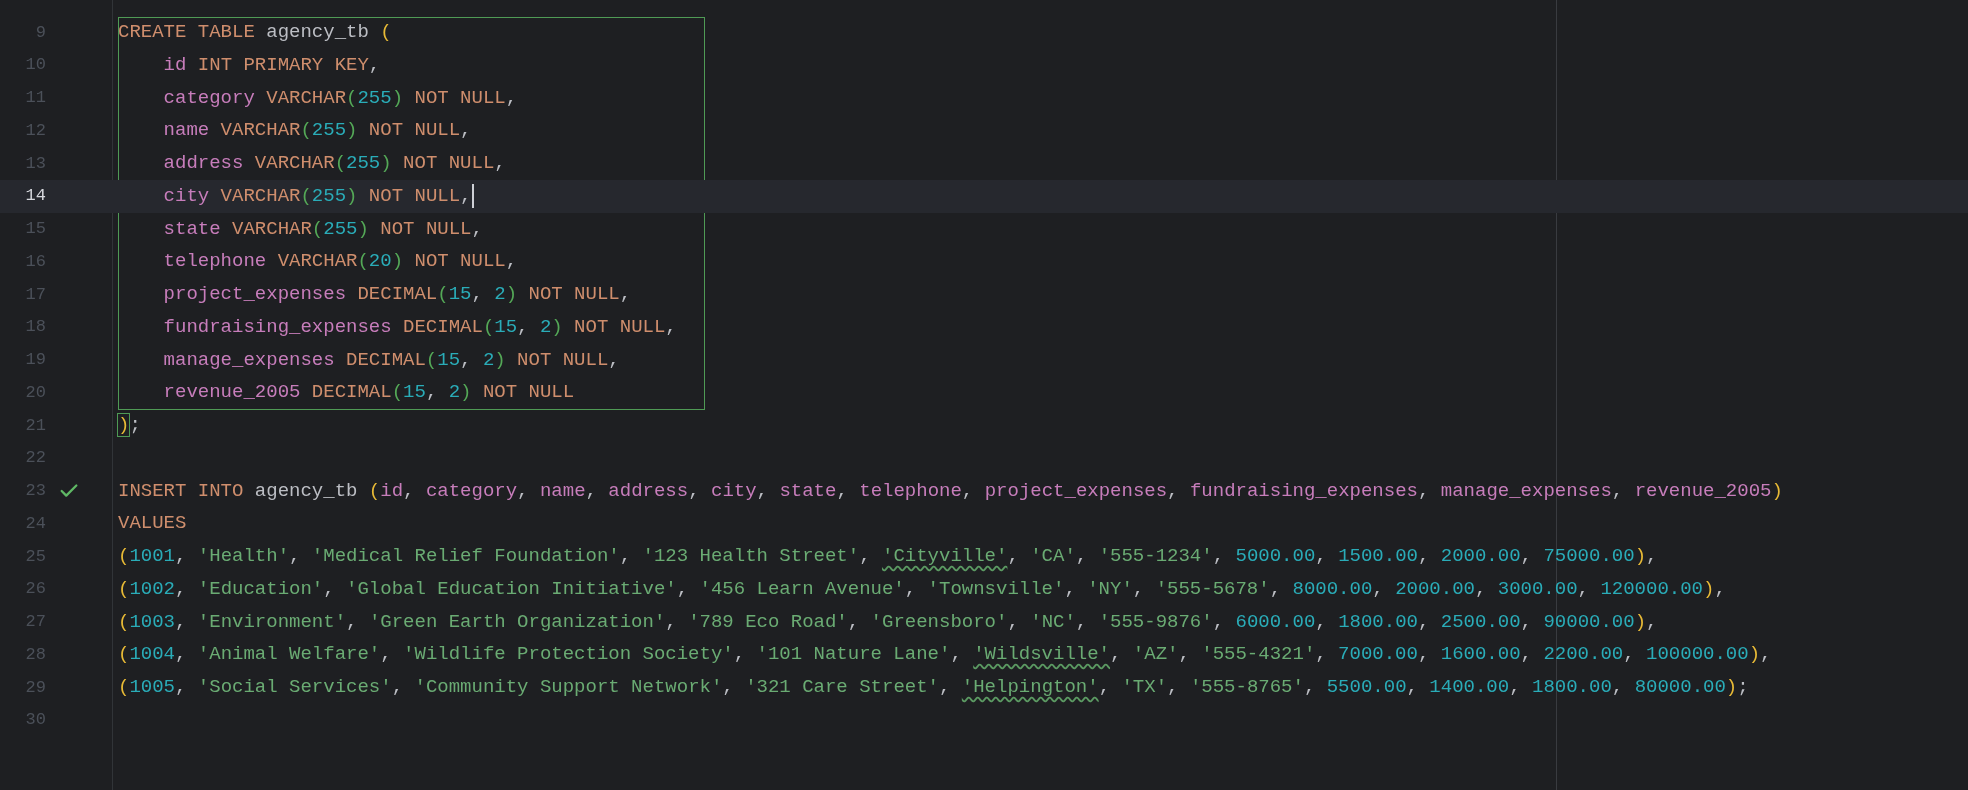  Describe the element at coordinates (888, 622) in the screenshot. I see `code-line: (1003, 'Environment', 'Green Earth Organization', '789 Eco Road', 'Greensboro', 'NC', '555-9876', 6000.00, 1800.00, 2500.00, 90000.00),` at that location.